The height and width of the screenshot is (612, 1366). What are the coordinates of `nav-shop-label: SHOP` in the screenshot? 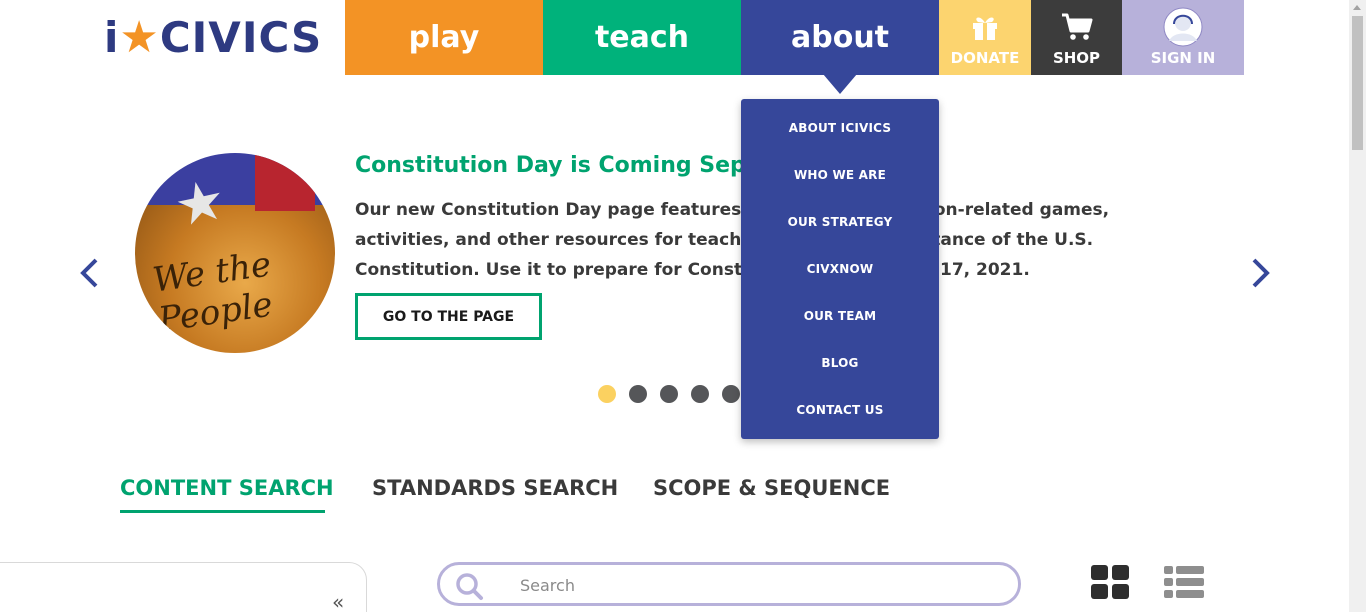 It's located at (1076, 57).